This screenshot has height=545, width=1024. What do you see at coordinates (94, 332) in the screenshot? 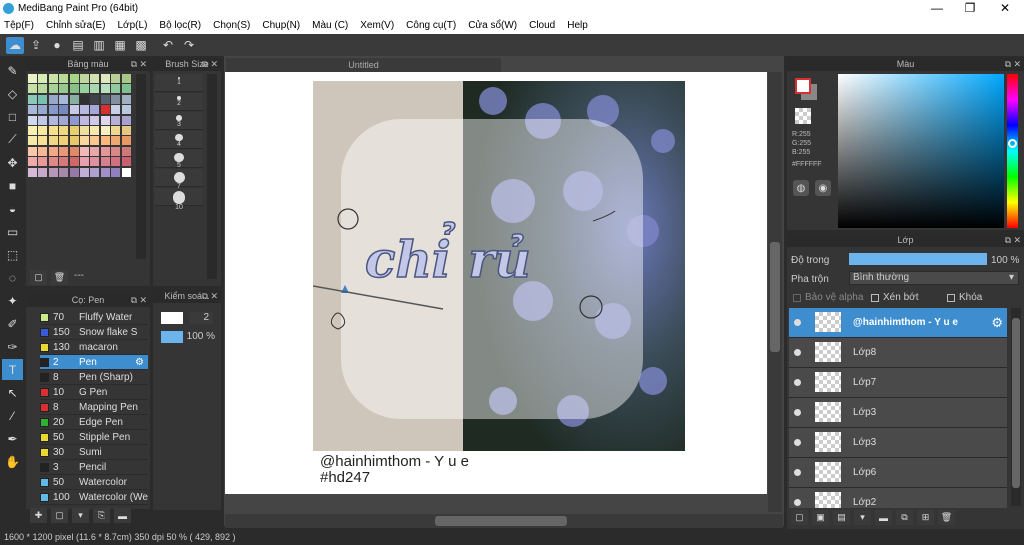
I see `brush-item: 150 Snow flake S` at bounding box center [94, 332].